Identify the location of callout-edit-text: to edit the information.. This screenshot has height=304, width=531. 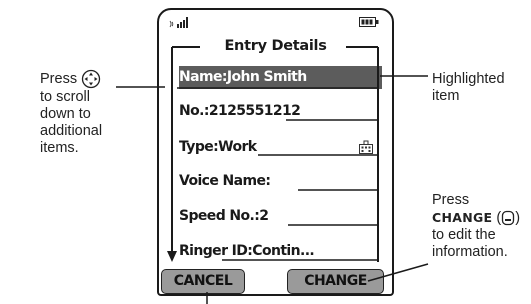
(470, 243).